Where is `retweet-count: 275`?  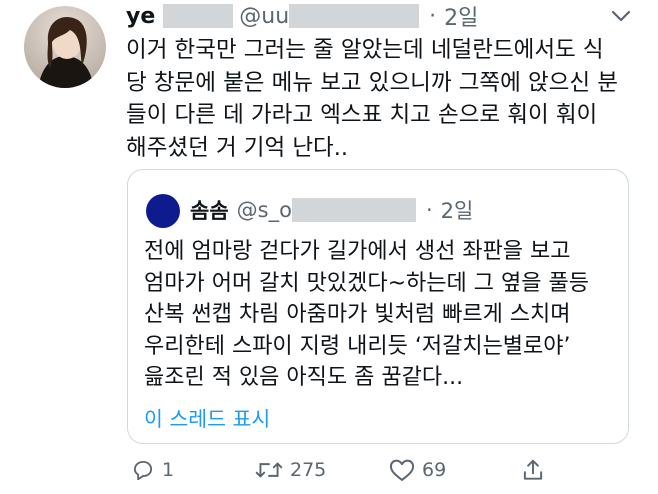
retweet-count: 275 is located at coordinates (308, 470).